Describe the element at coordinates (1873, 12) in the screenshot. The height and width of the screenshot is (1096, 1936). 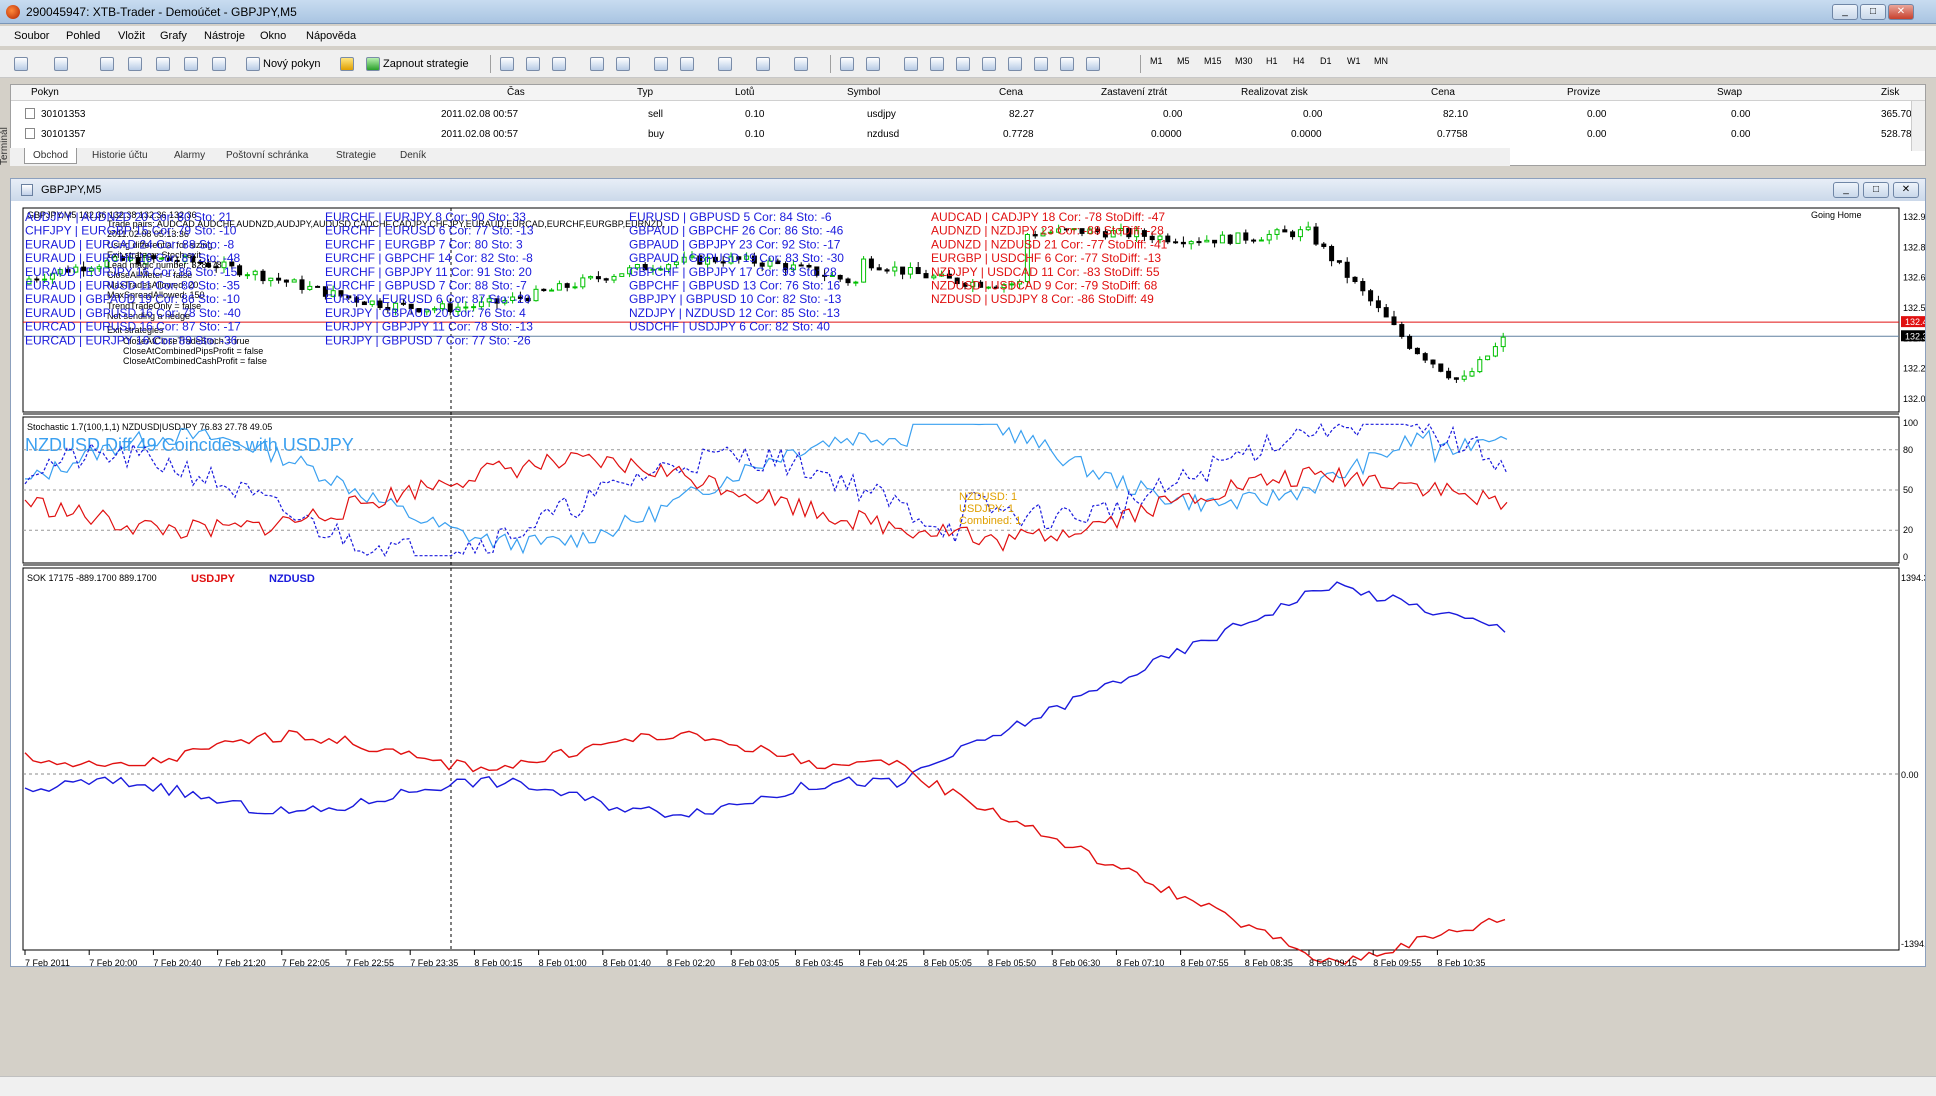
I see `maximize-button: □` at that location.